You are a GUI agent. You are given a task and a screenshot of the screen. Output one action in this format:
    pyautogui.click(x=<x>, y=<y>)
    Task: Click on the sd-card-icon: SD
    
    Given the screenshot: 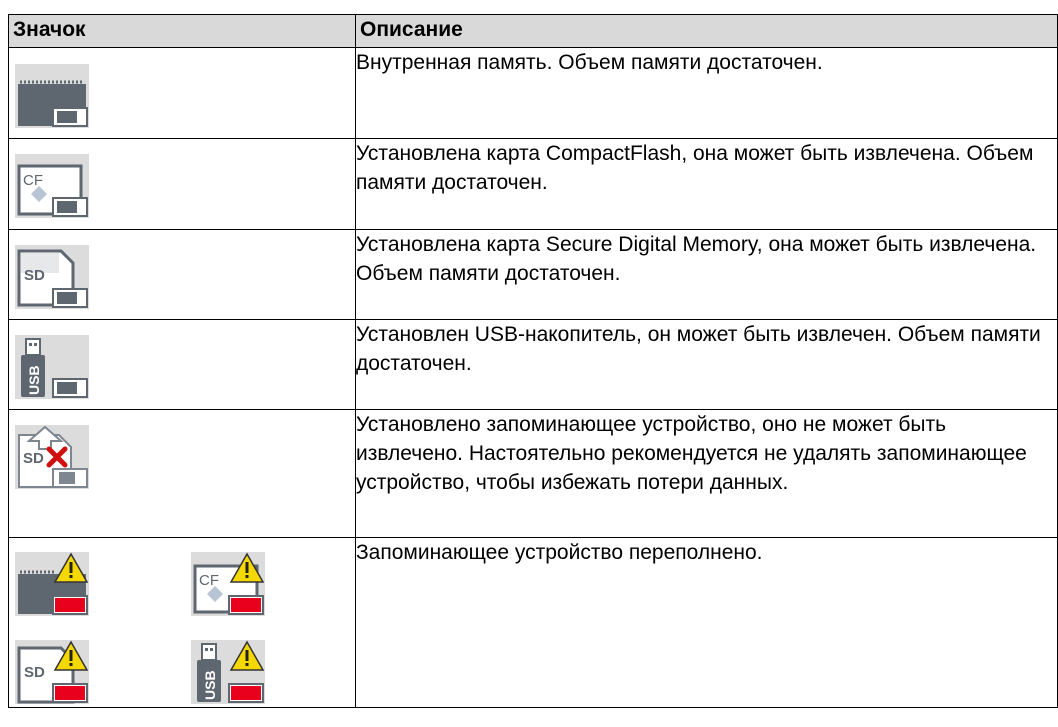 What is the action you would take?
    pyautogui.click(x=52, y=277)
    